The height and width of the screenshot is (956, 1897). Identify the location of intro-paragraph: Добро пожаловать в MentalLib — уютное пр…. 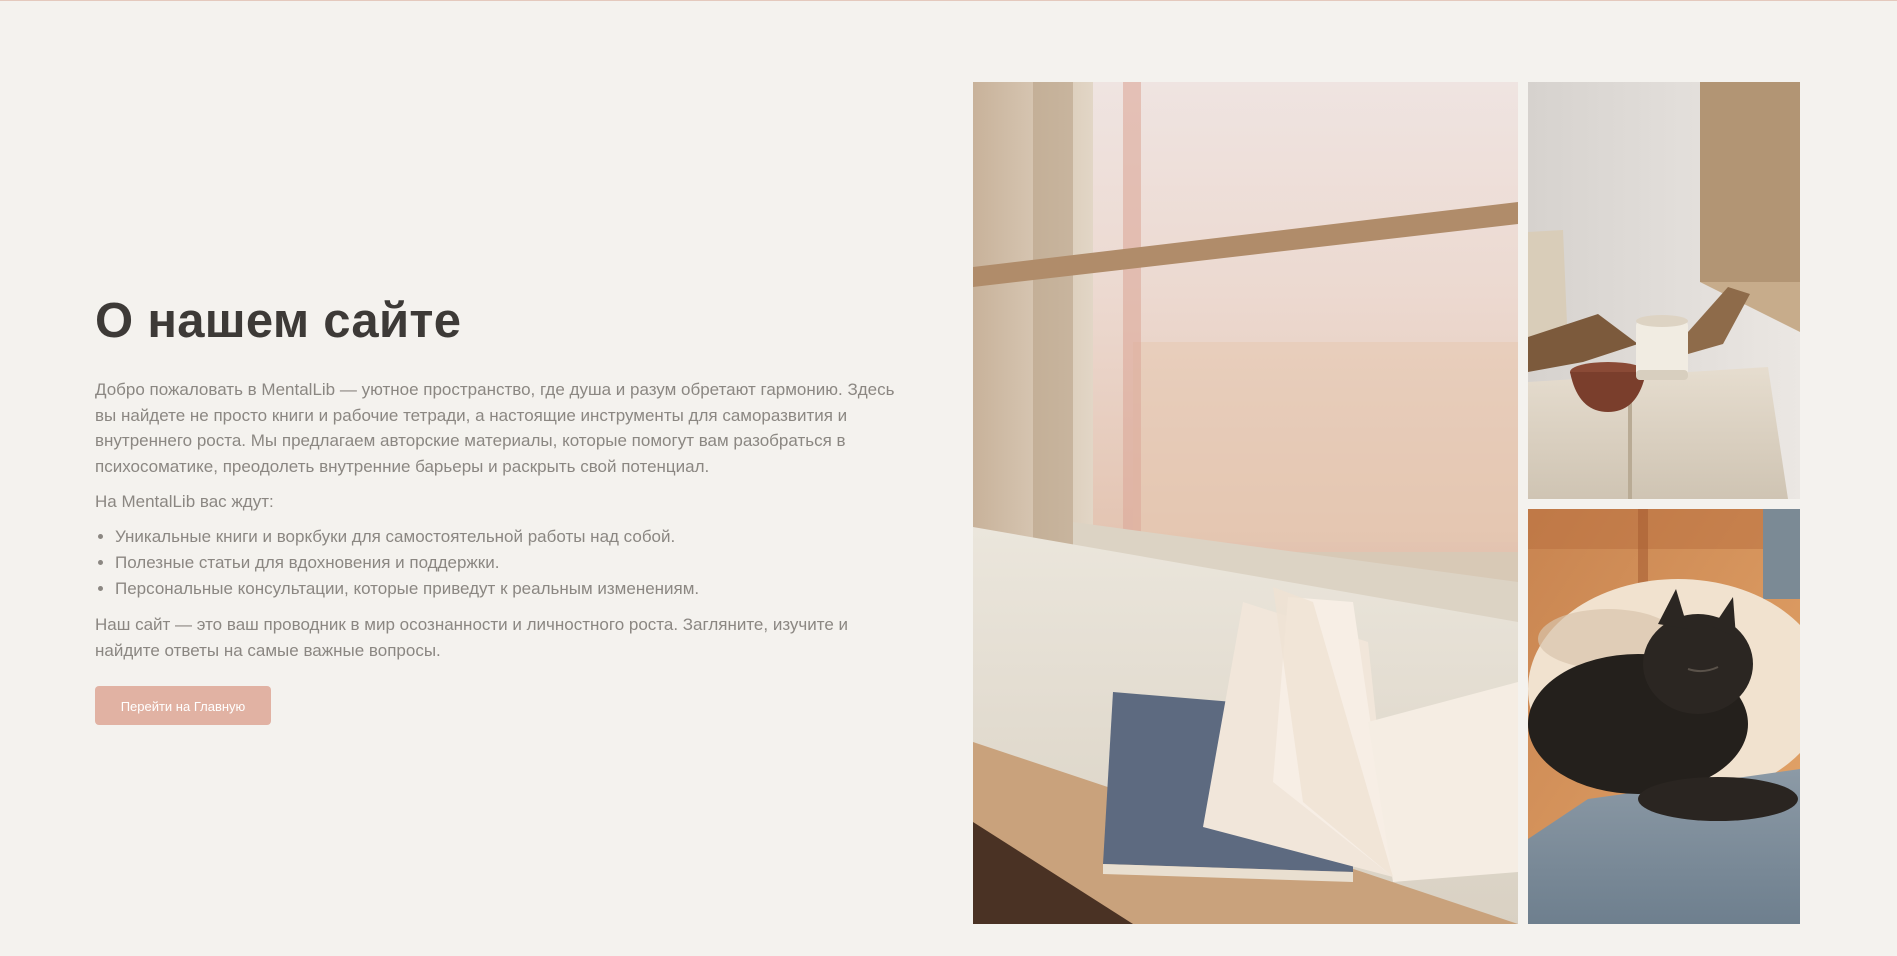
(495, 428).